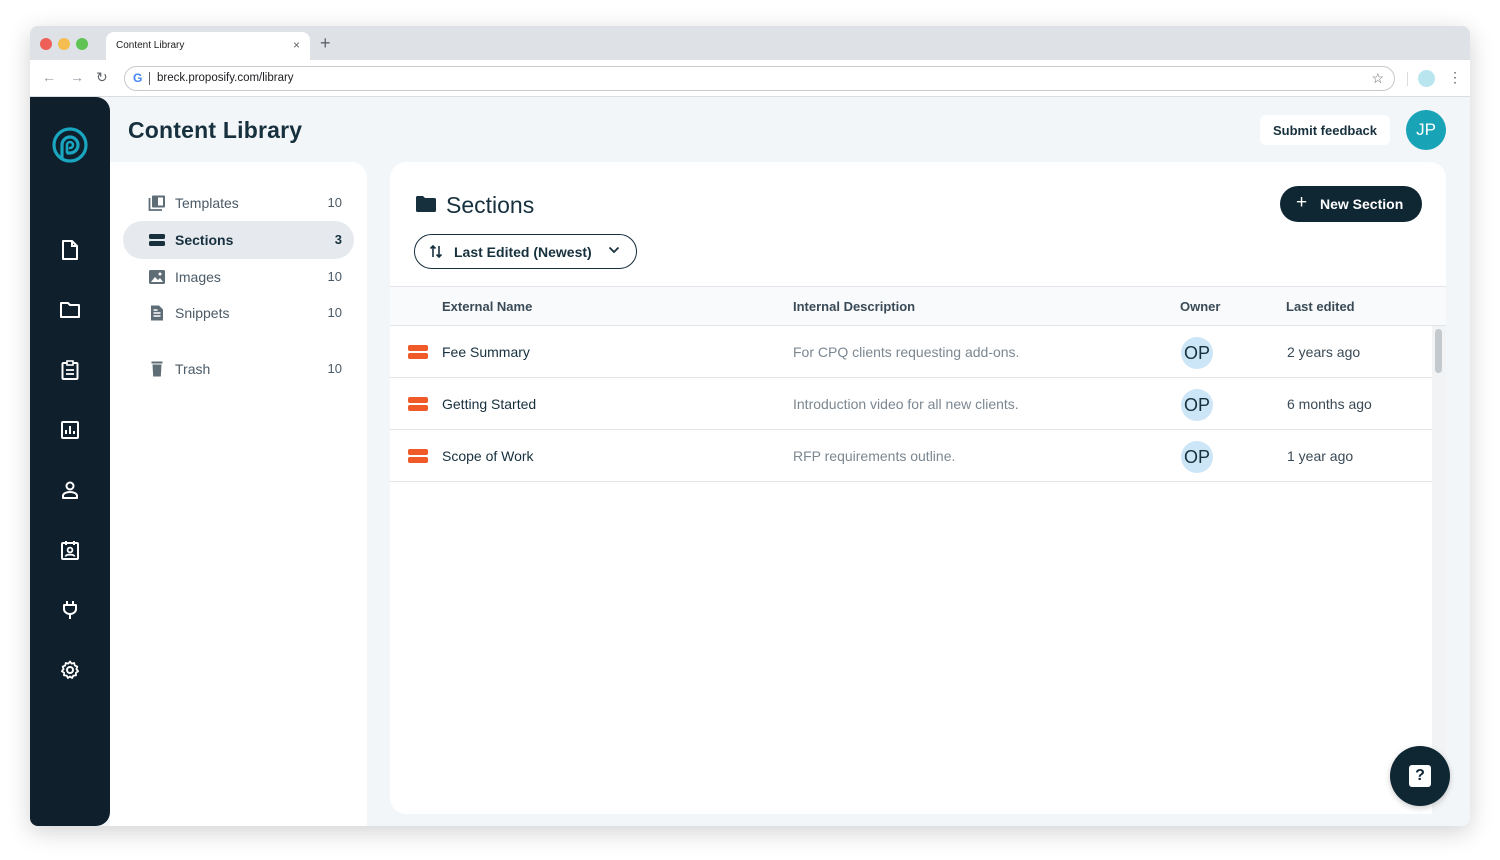  I want to click on scrollbar-thumb, so click(1438, 351).